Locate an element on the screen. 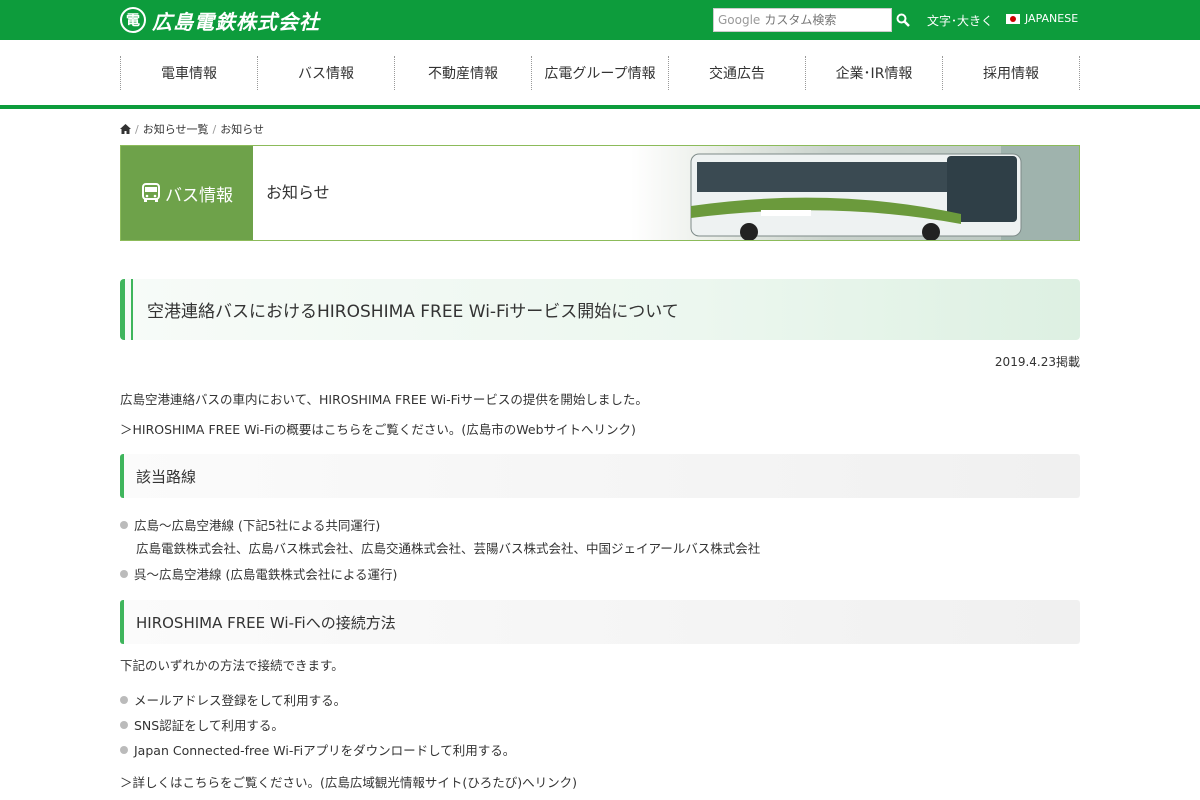 Image resolution: width=1200 pixels, height=800 pixels. search-button is located at coordinates (905, 20).